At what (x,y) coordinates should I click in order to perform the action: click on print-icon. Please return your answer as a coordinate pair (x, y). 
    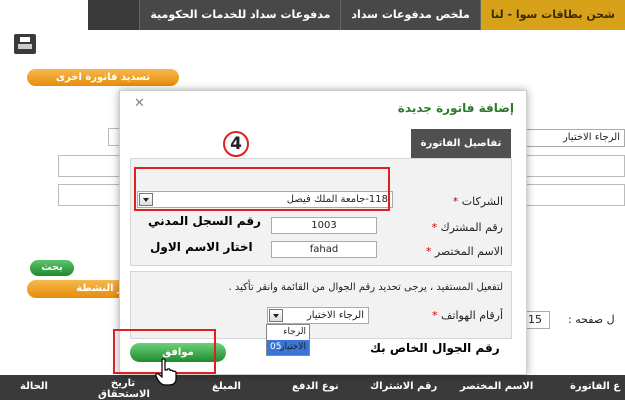
    Looking at the image, I should click on (25, 44).